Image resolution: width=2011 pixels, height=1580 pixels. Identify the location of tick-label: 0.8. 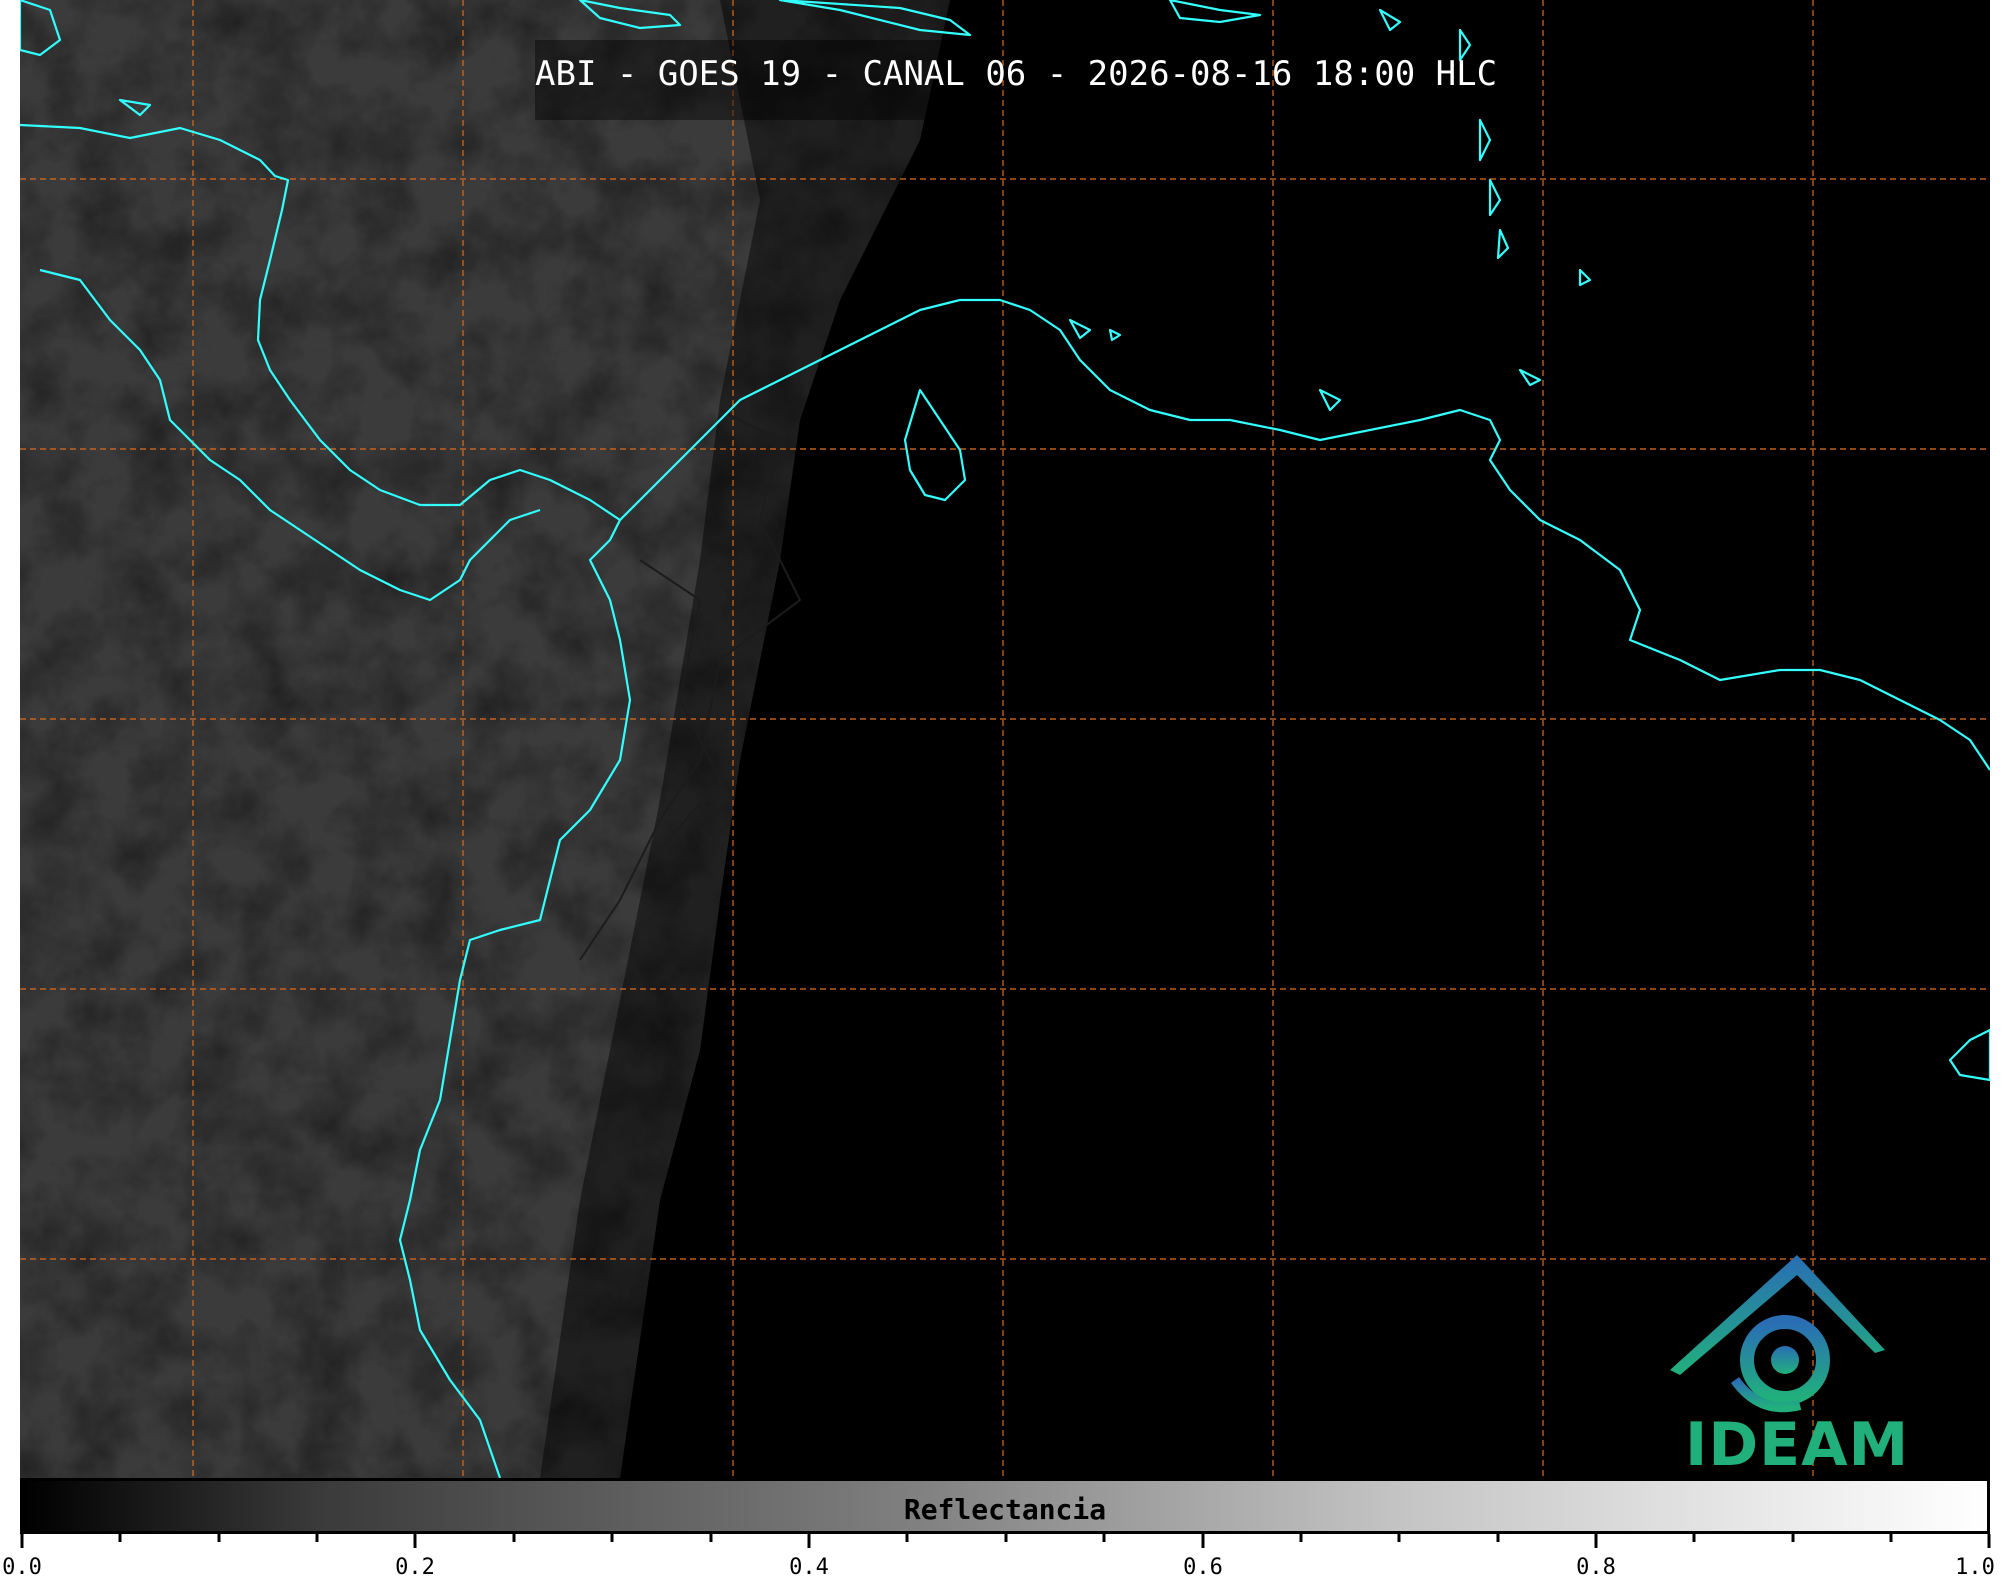
(1596, 1567).